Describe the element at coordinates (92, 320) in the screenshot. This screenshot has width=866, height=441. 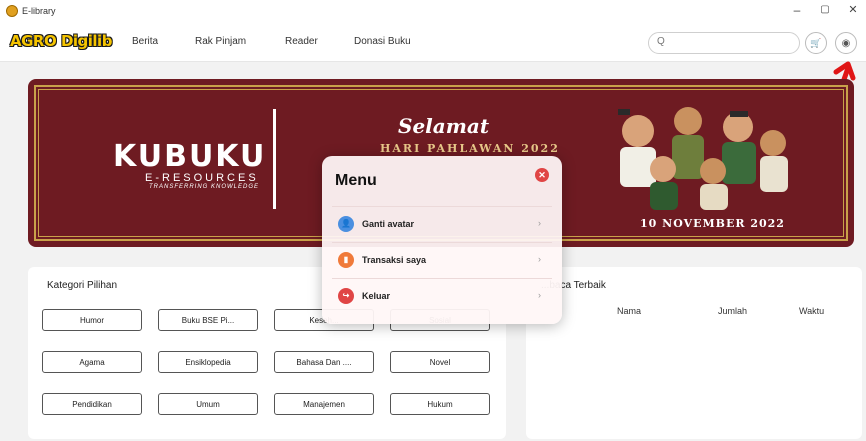
I see `category-humor-button: Humor` at that location.